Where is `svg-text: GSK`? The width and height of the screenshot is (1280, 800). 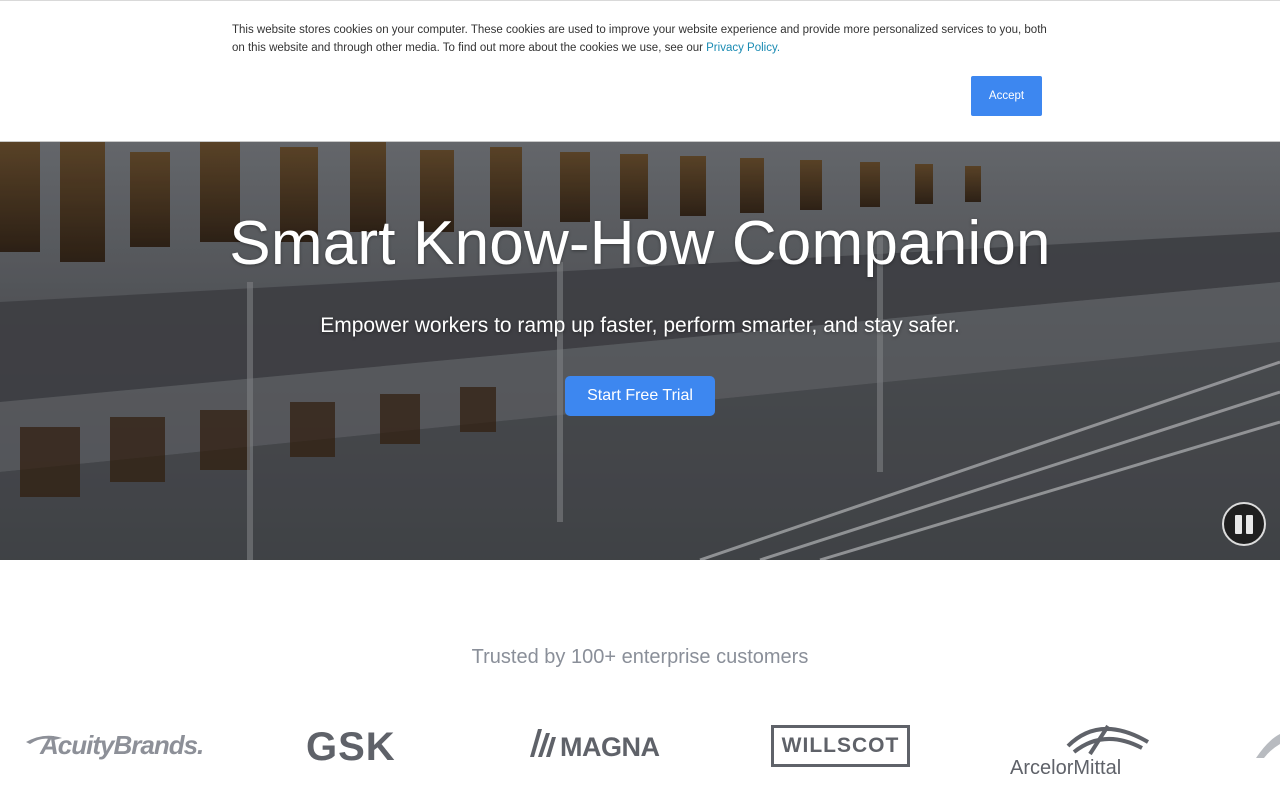 svg-text: GSK is located at coordinates (351, 745).